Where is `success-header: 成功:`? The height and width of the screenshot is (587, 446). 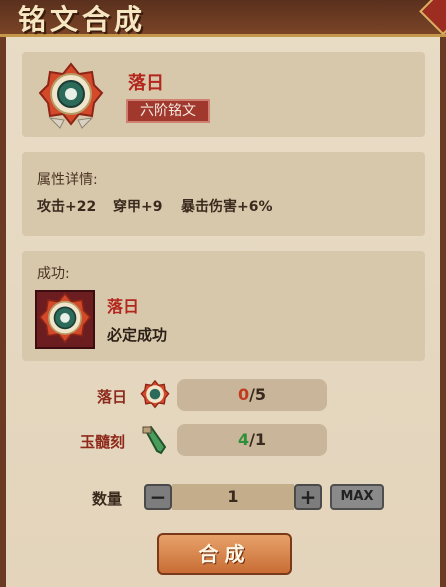
success-header: 成功: is located at coordinates (53, 274).